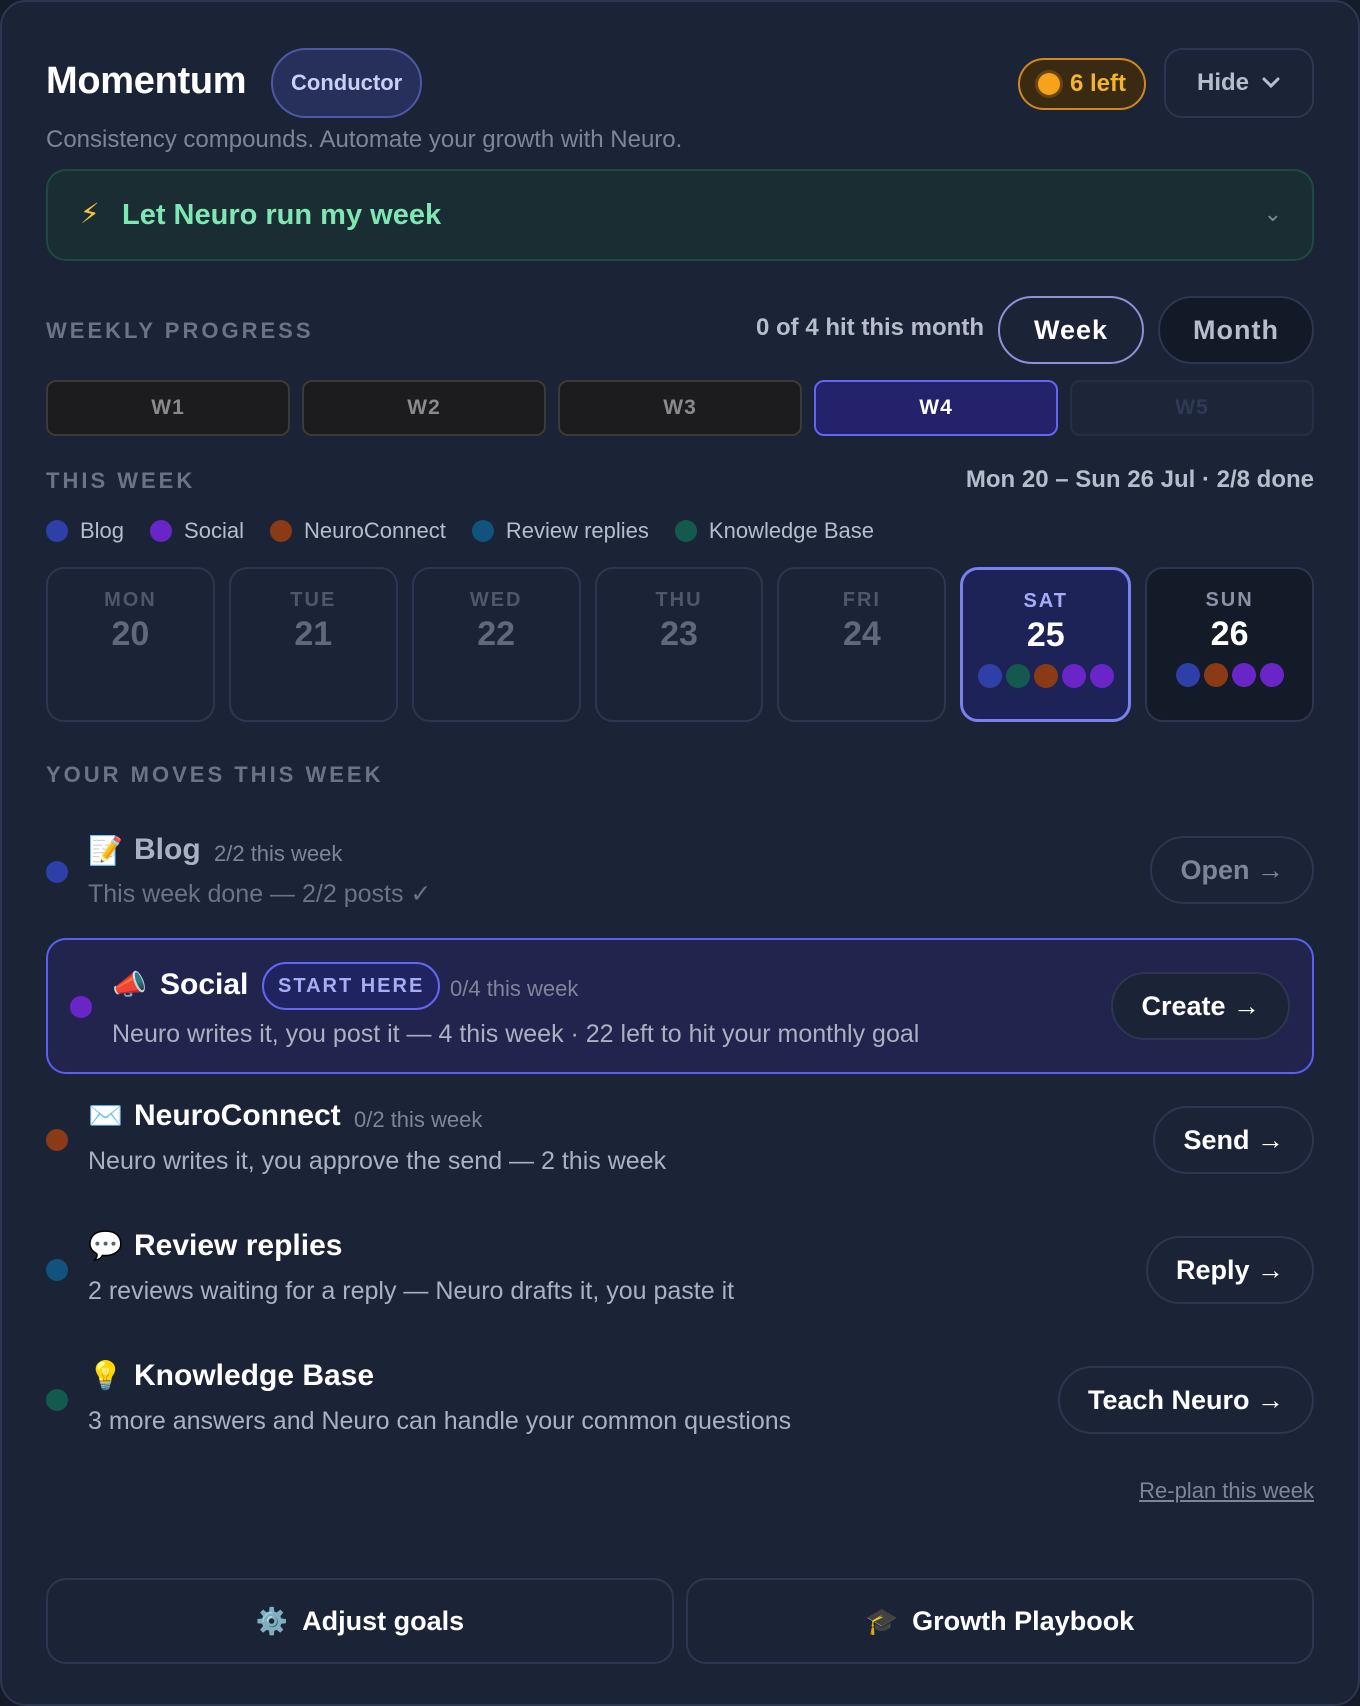  I want to click on speech-bubble-icon: 💬, so click(105, 1245).